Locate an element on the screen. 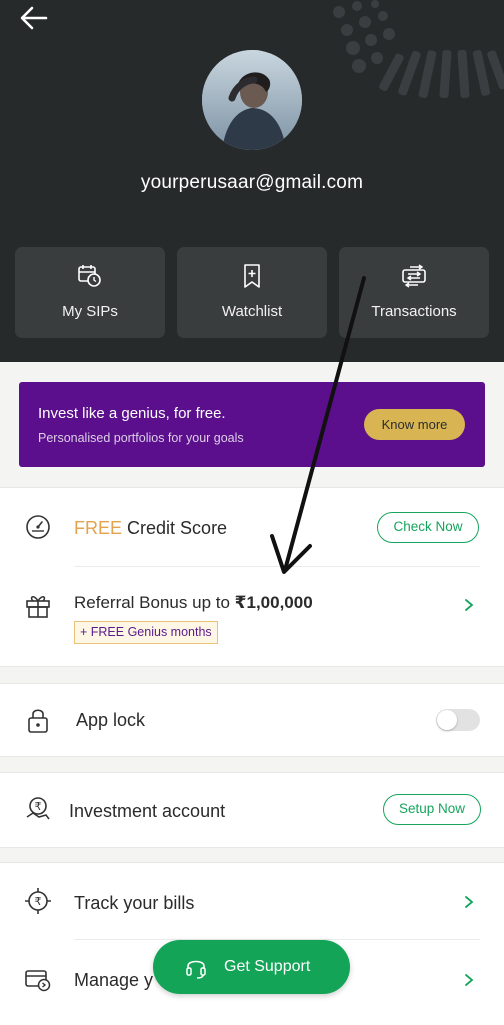 The image size is (504, 1025). headset-icon is located at coordinates (196, 969).